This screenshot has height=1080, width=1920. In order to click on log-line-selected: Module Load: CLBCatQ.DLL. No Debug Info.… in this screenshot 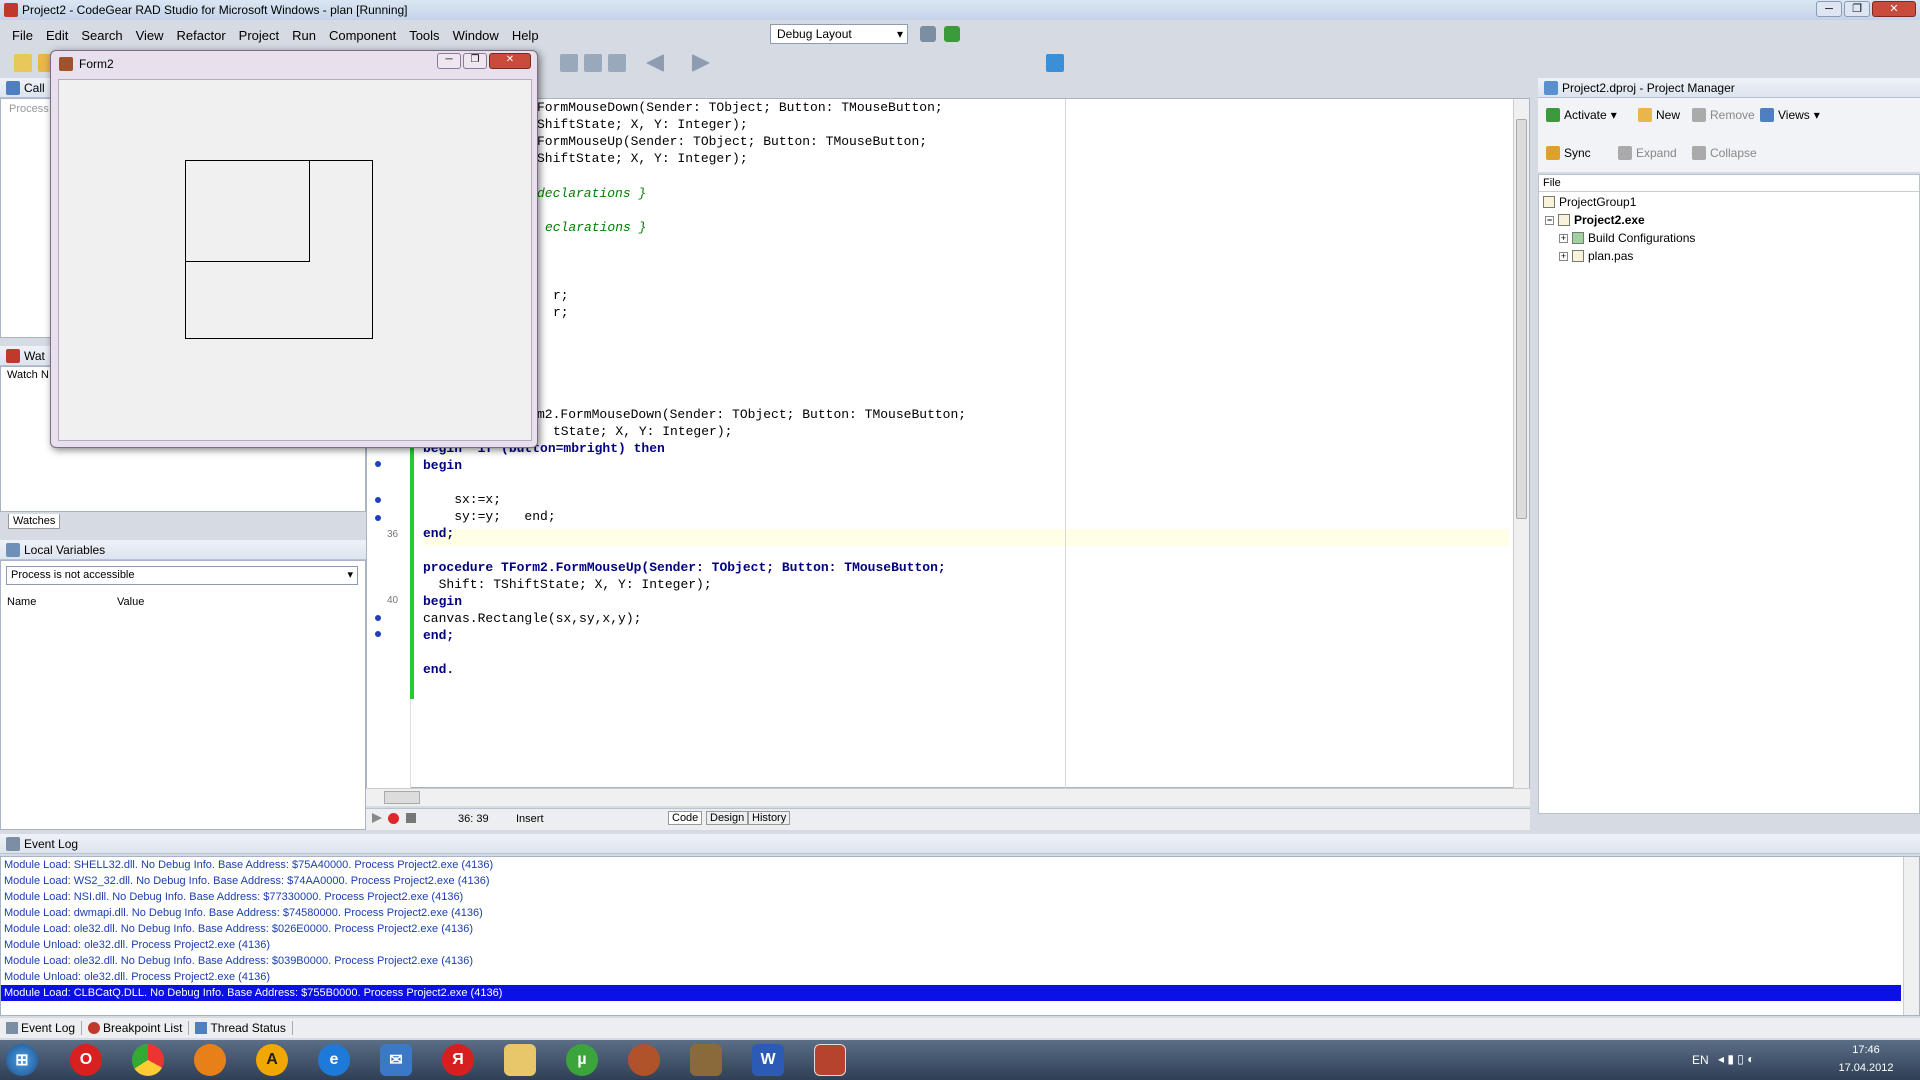, I will do `click(951, 993)`.